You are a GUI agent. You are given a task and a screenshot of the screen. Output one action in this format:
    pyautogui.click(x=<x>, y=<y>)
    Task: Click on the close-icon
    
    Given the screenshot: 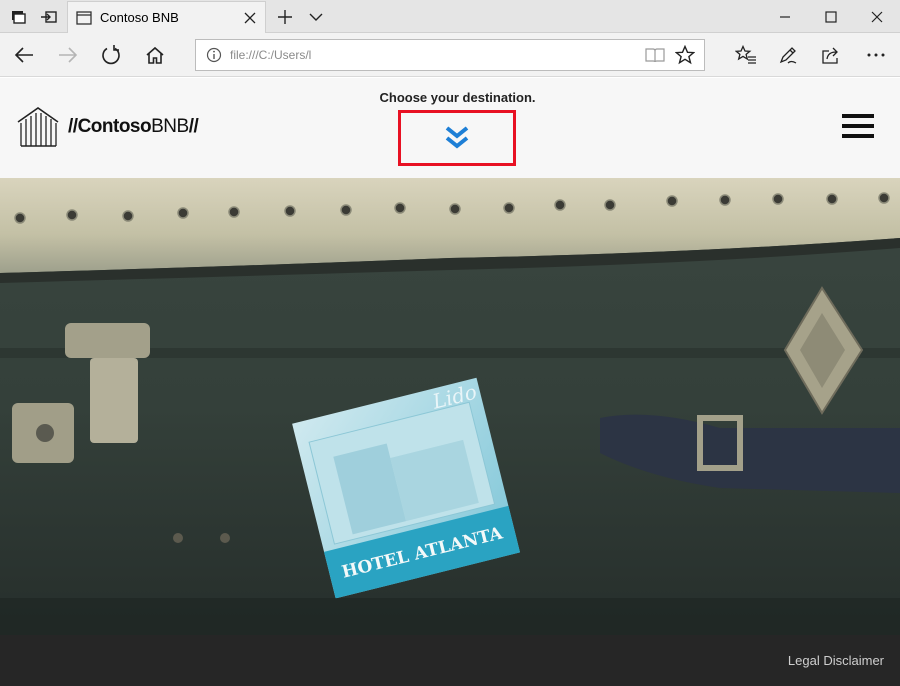 What is the action you would take?
    pyautogui.click(x=250, y=17)
    